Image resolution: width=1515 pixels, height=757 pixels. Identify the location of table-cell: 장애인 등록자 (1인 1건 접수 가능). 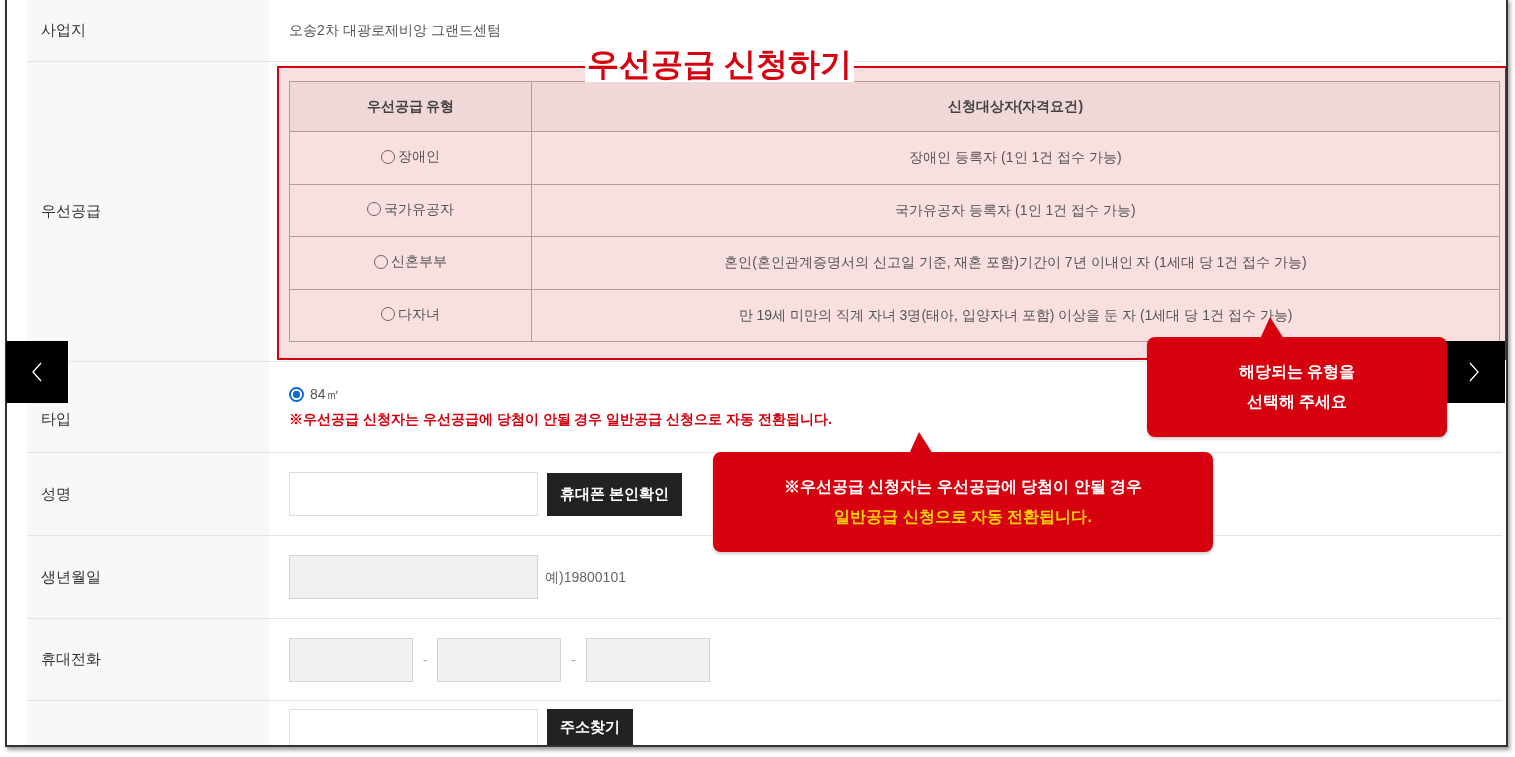
(1015, 157).